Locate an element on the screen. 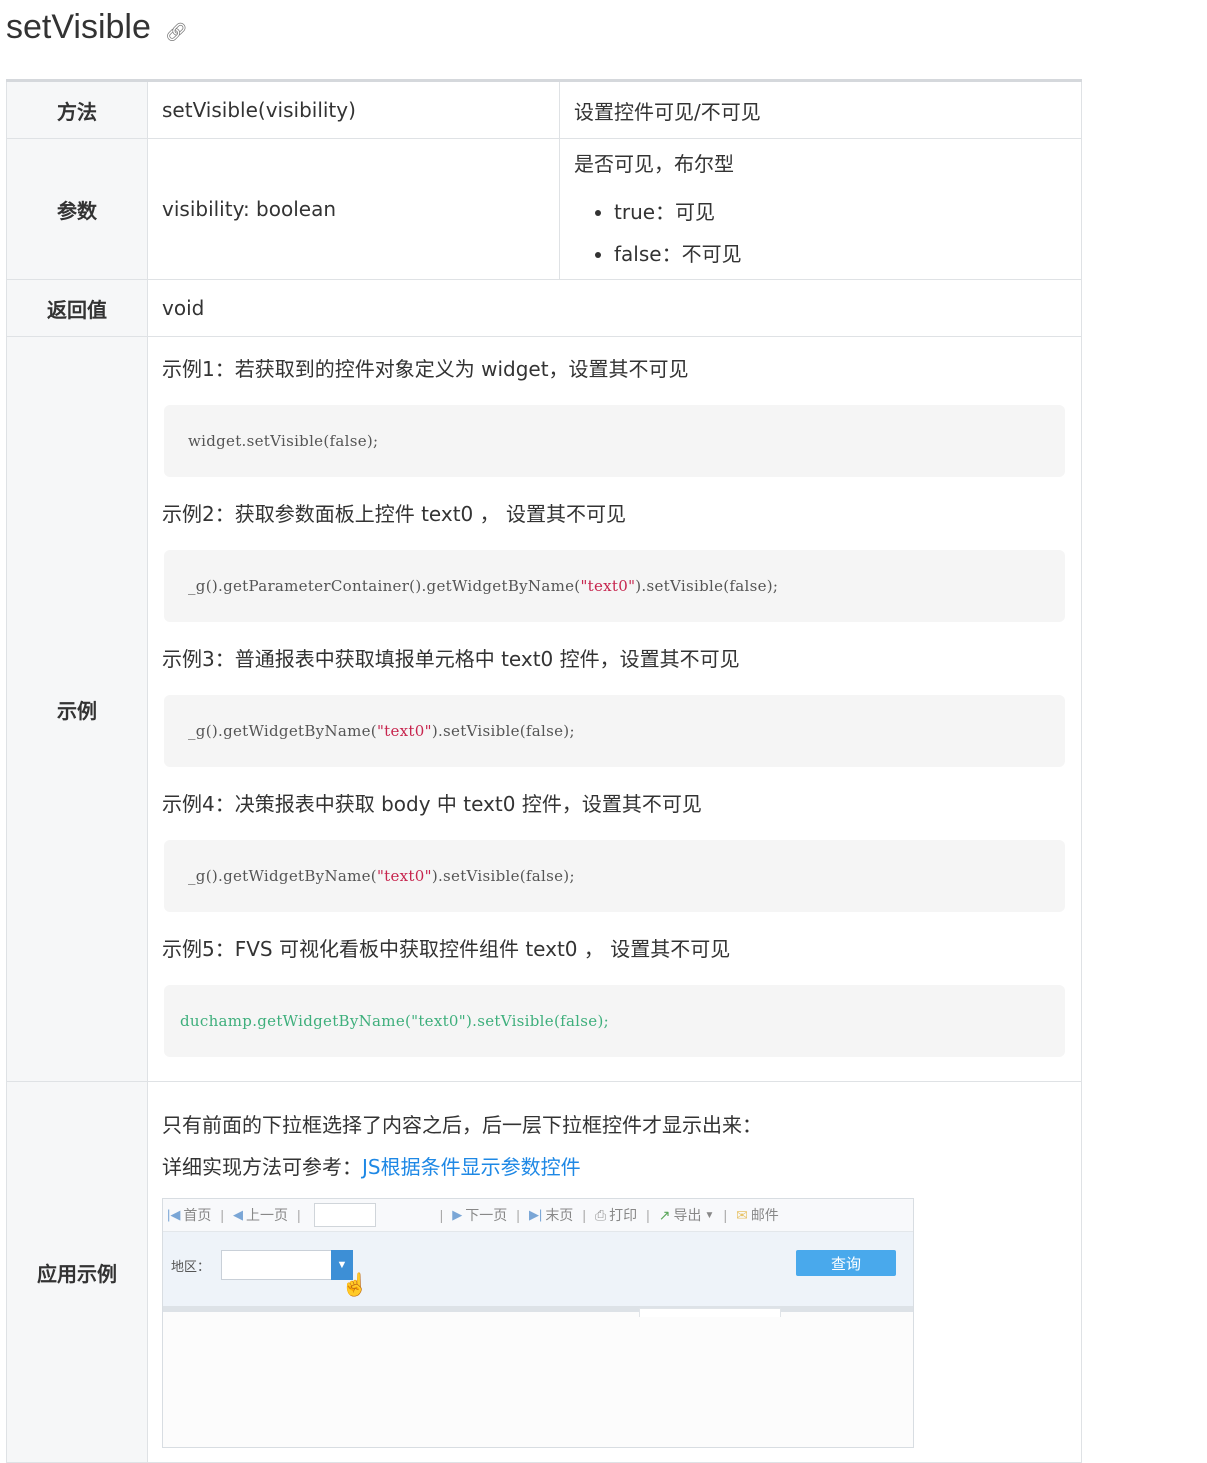  last-page-button: ▶| 末页 is located at coordinates (551, 1215).